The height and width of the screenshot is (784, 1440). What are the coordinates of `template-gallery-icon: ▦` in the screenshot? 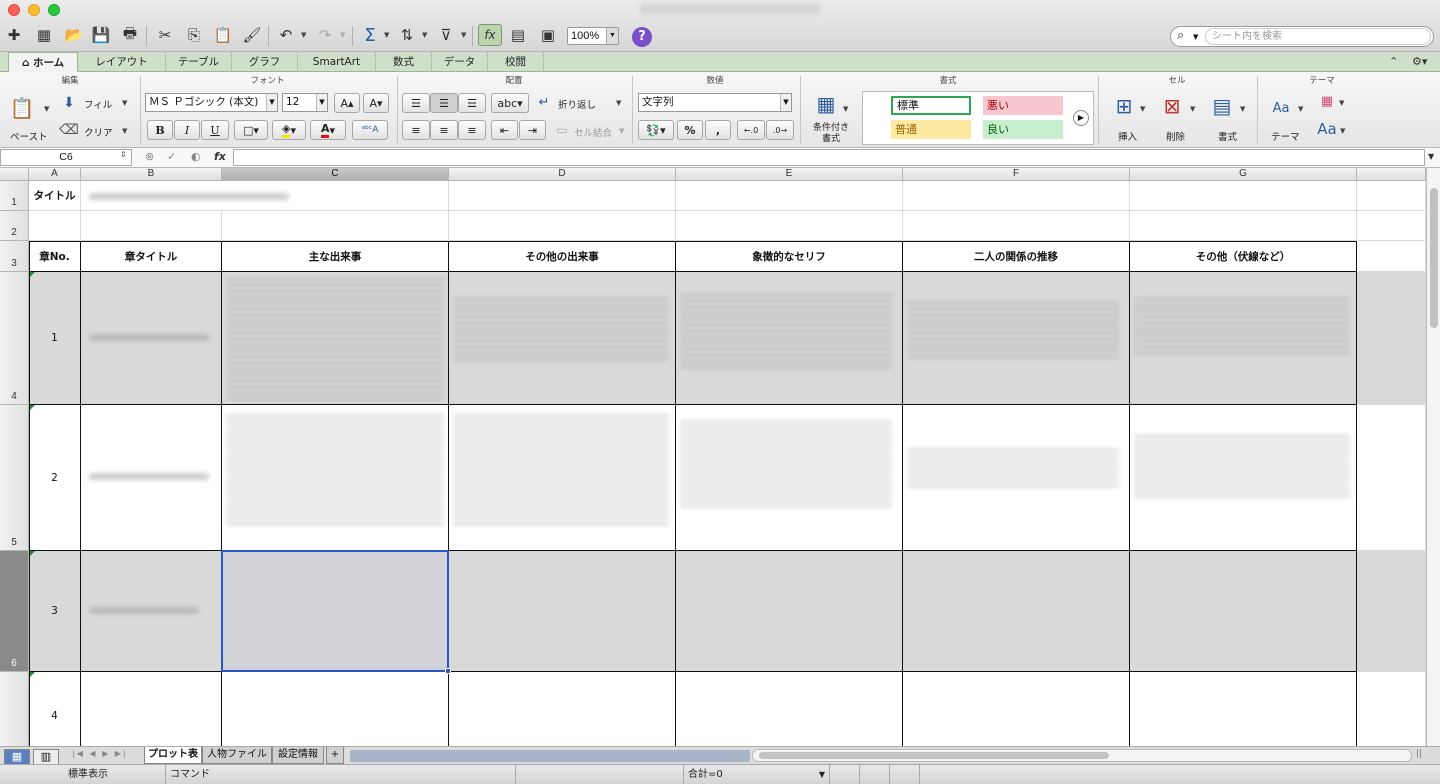 It's located at (44, 35).